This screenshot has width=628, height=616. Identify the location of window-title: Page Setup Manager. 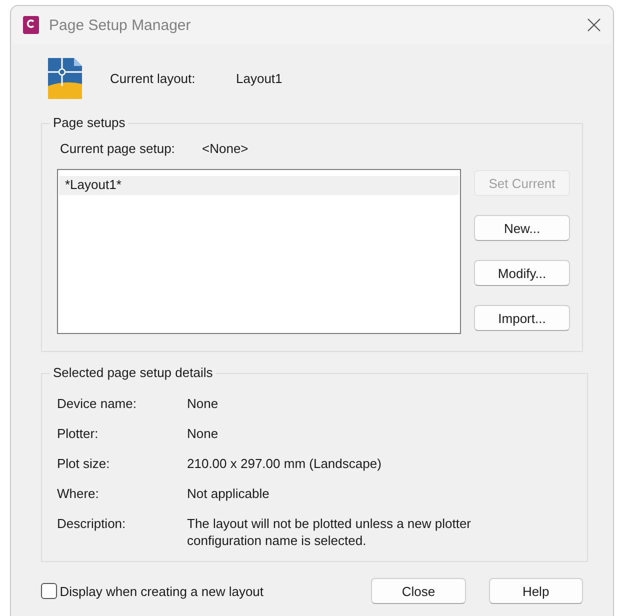
(120, 25).